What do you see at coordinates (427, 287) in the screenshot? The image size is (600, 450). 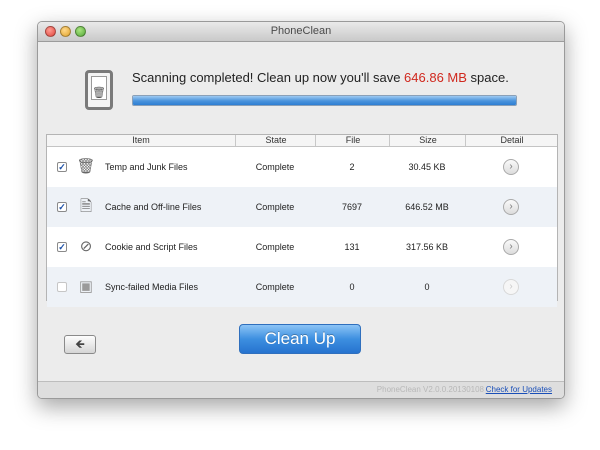 I see `row-size: 0` at bounding box center [427, 287].